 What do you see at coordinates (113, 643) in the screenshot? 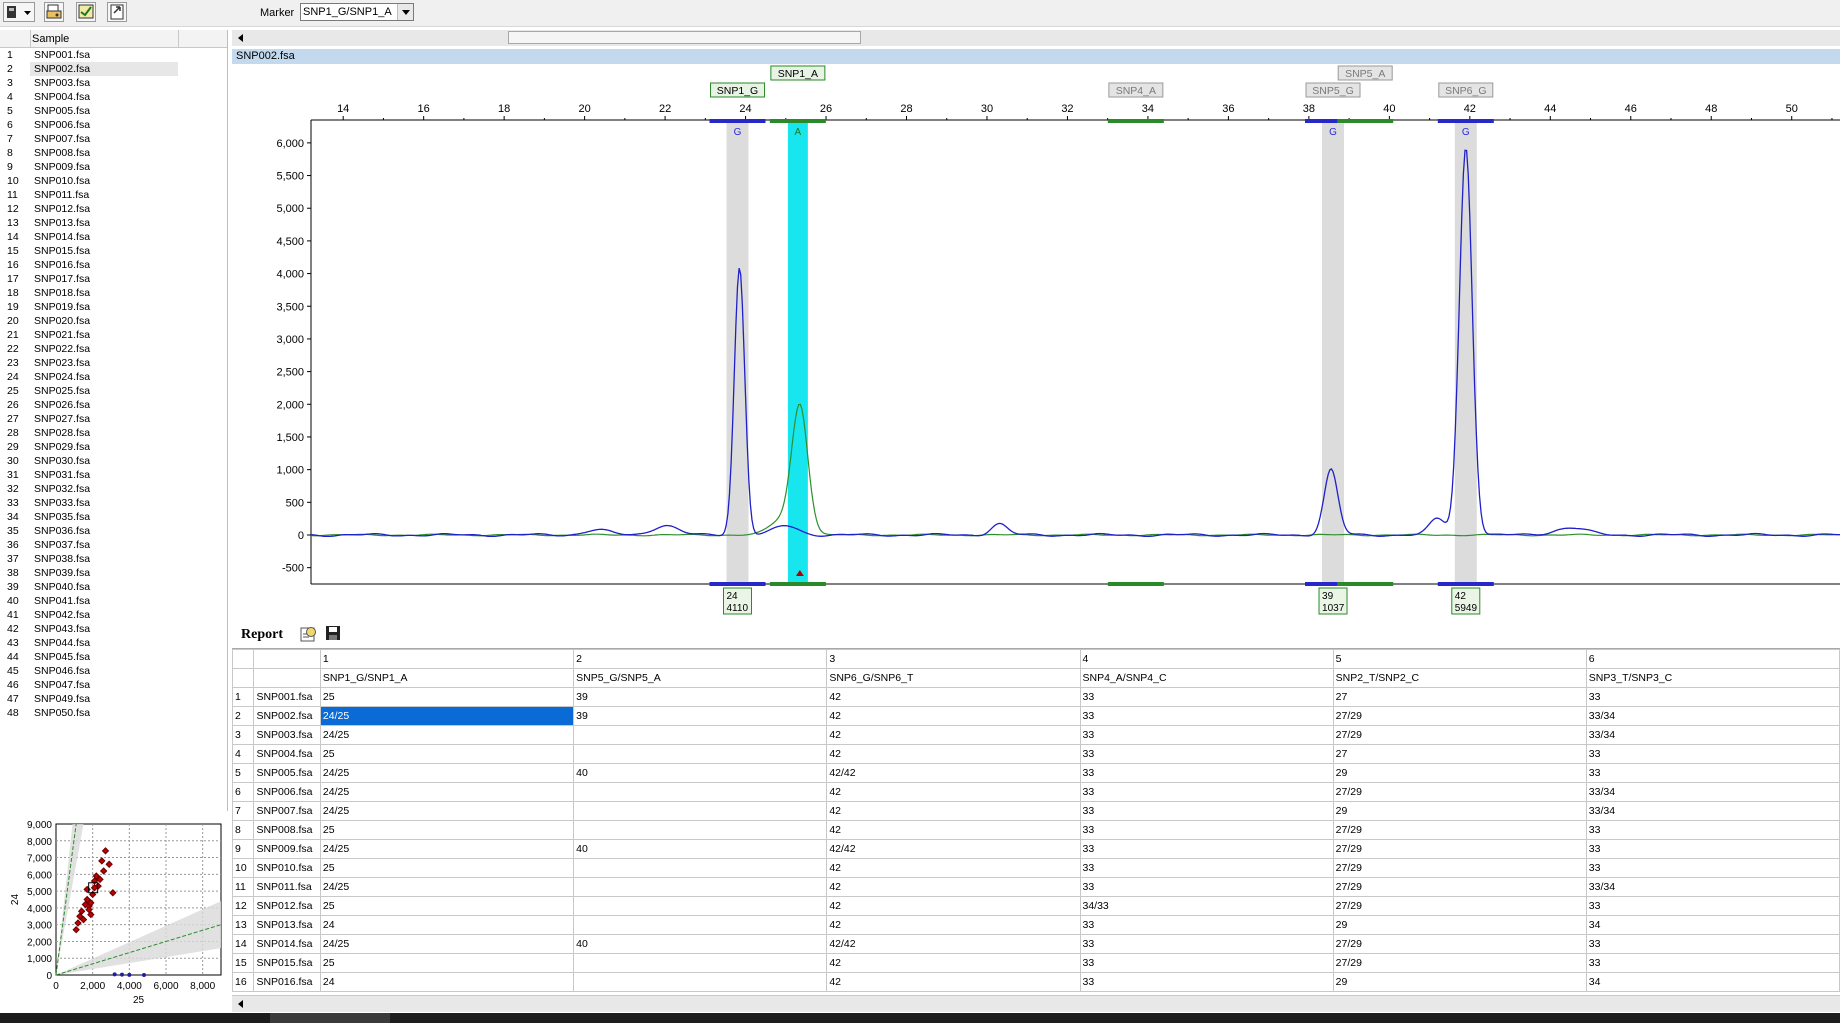
I see `sample-list-item: 43 SNP044.fsa` at bounding box center [113, 643].